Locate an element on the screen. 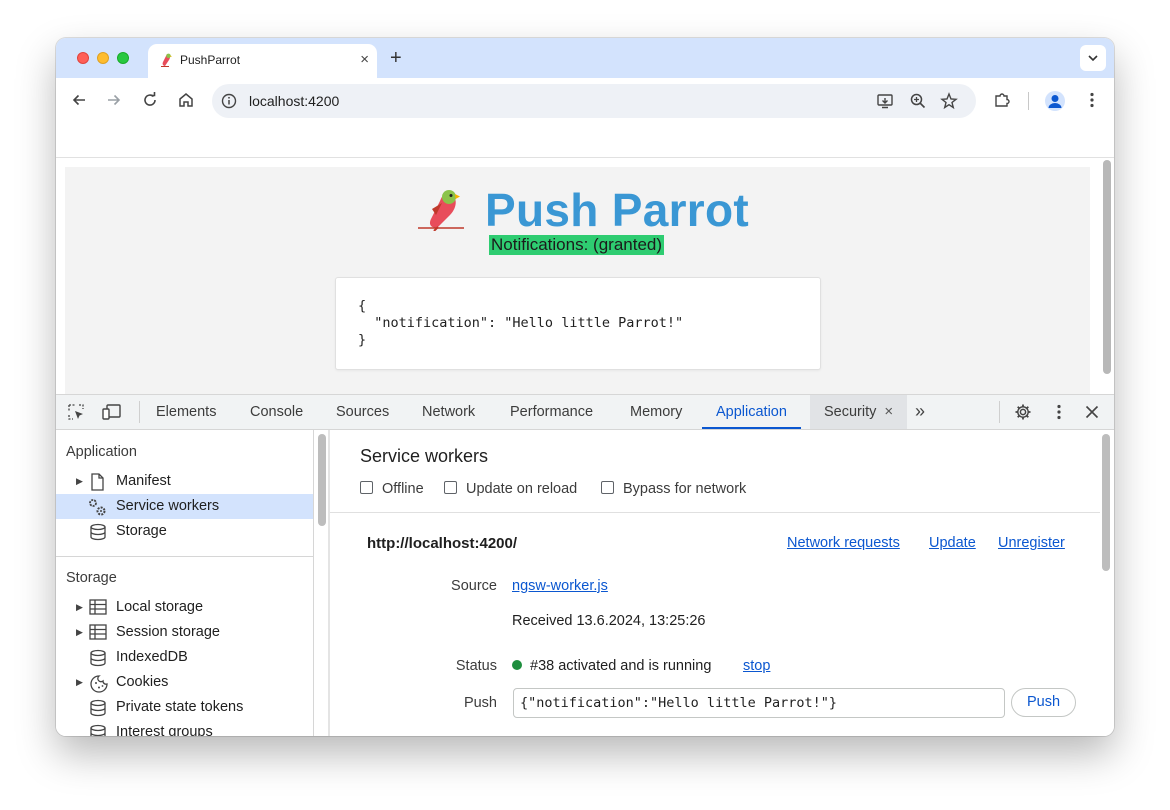 This screenshot has height=810, width=1170. checkbox-label: Offline is located at coordinates (403, 489).